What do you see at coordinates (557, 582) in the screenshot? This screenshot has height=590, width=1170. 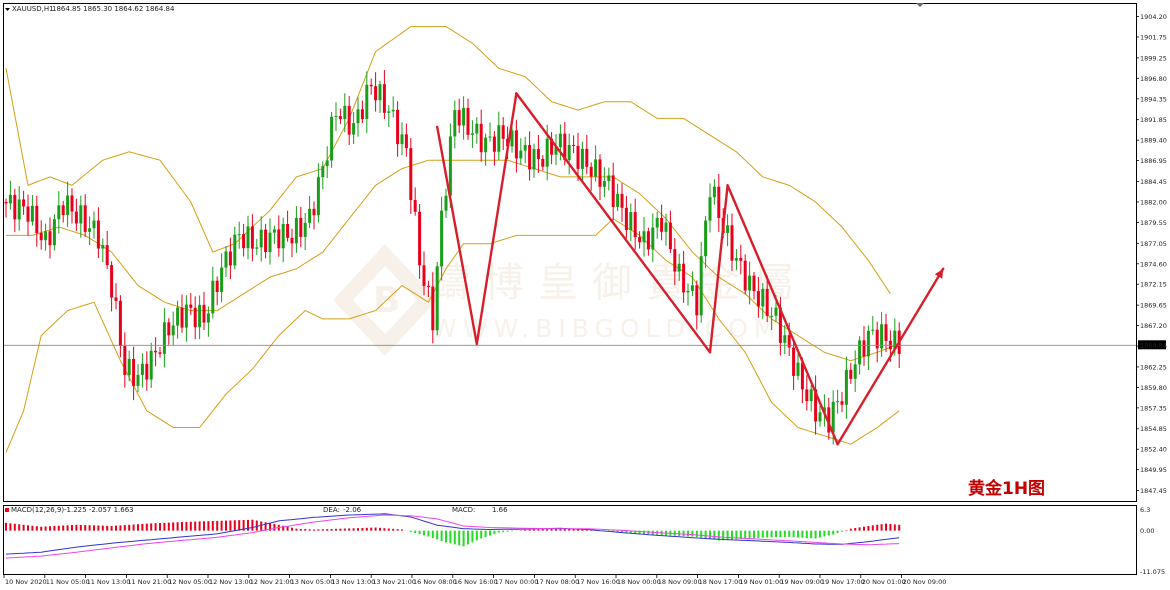 I see `time-tick-label: 17 Nov 08:00` at bounding box center [557, 582].